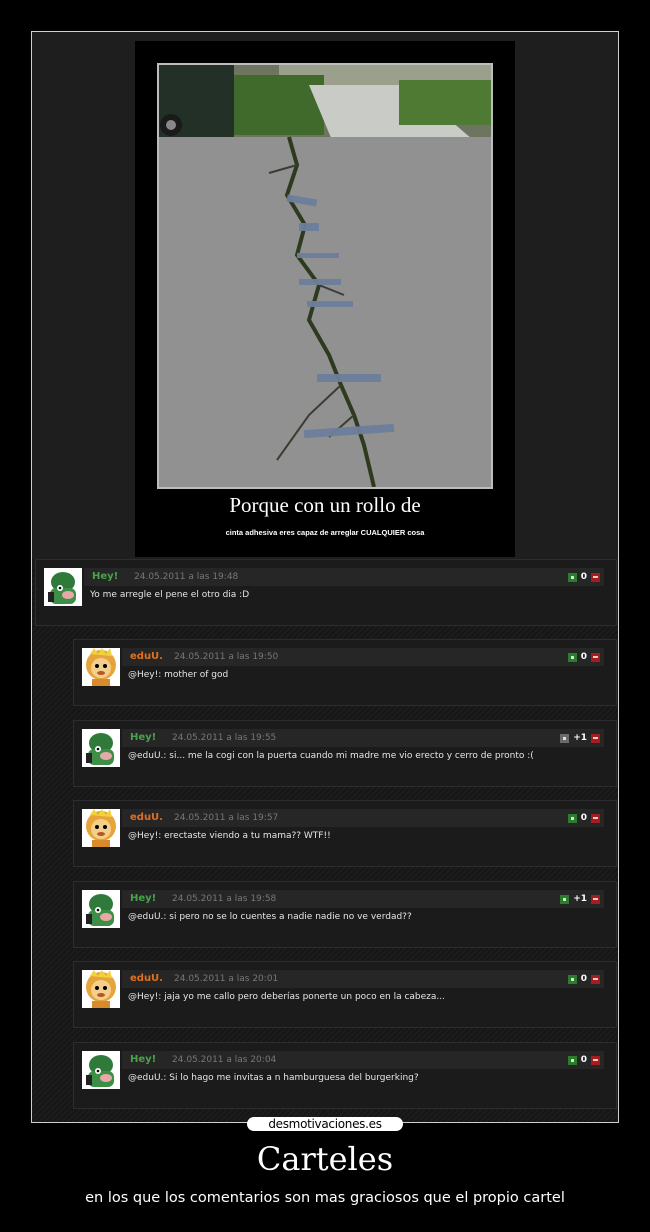 Image resolution: width=650 pixels, height=1232 pixels. I want to click on comment-header: Hey! 24.05.2011 a las 19:48 0, so click(344, 577).